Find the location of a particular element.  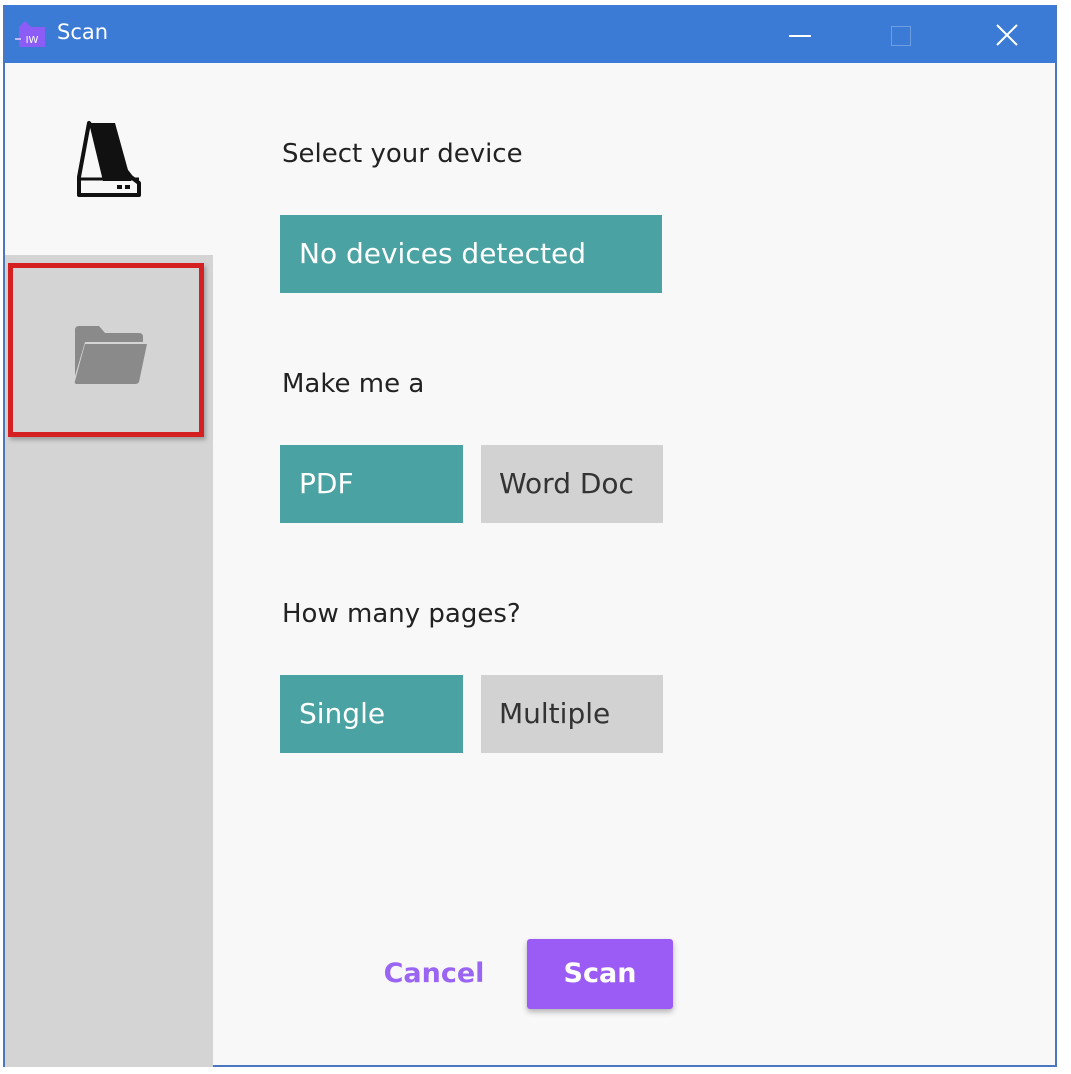

minimize-icon is located at coordinates (800, 36).